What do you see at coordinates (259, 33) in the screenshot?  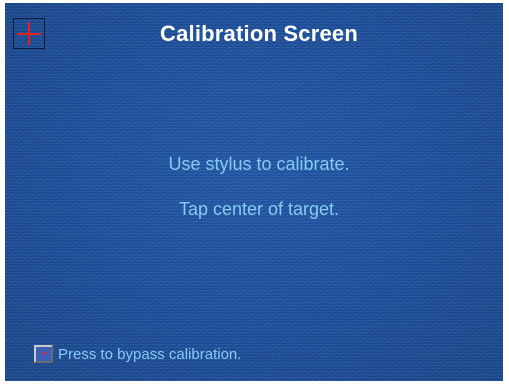 I see `page-title: Calibration Screen` at bounding box center [259, 33].